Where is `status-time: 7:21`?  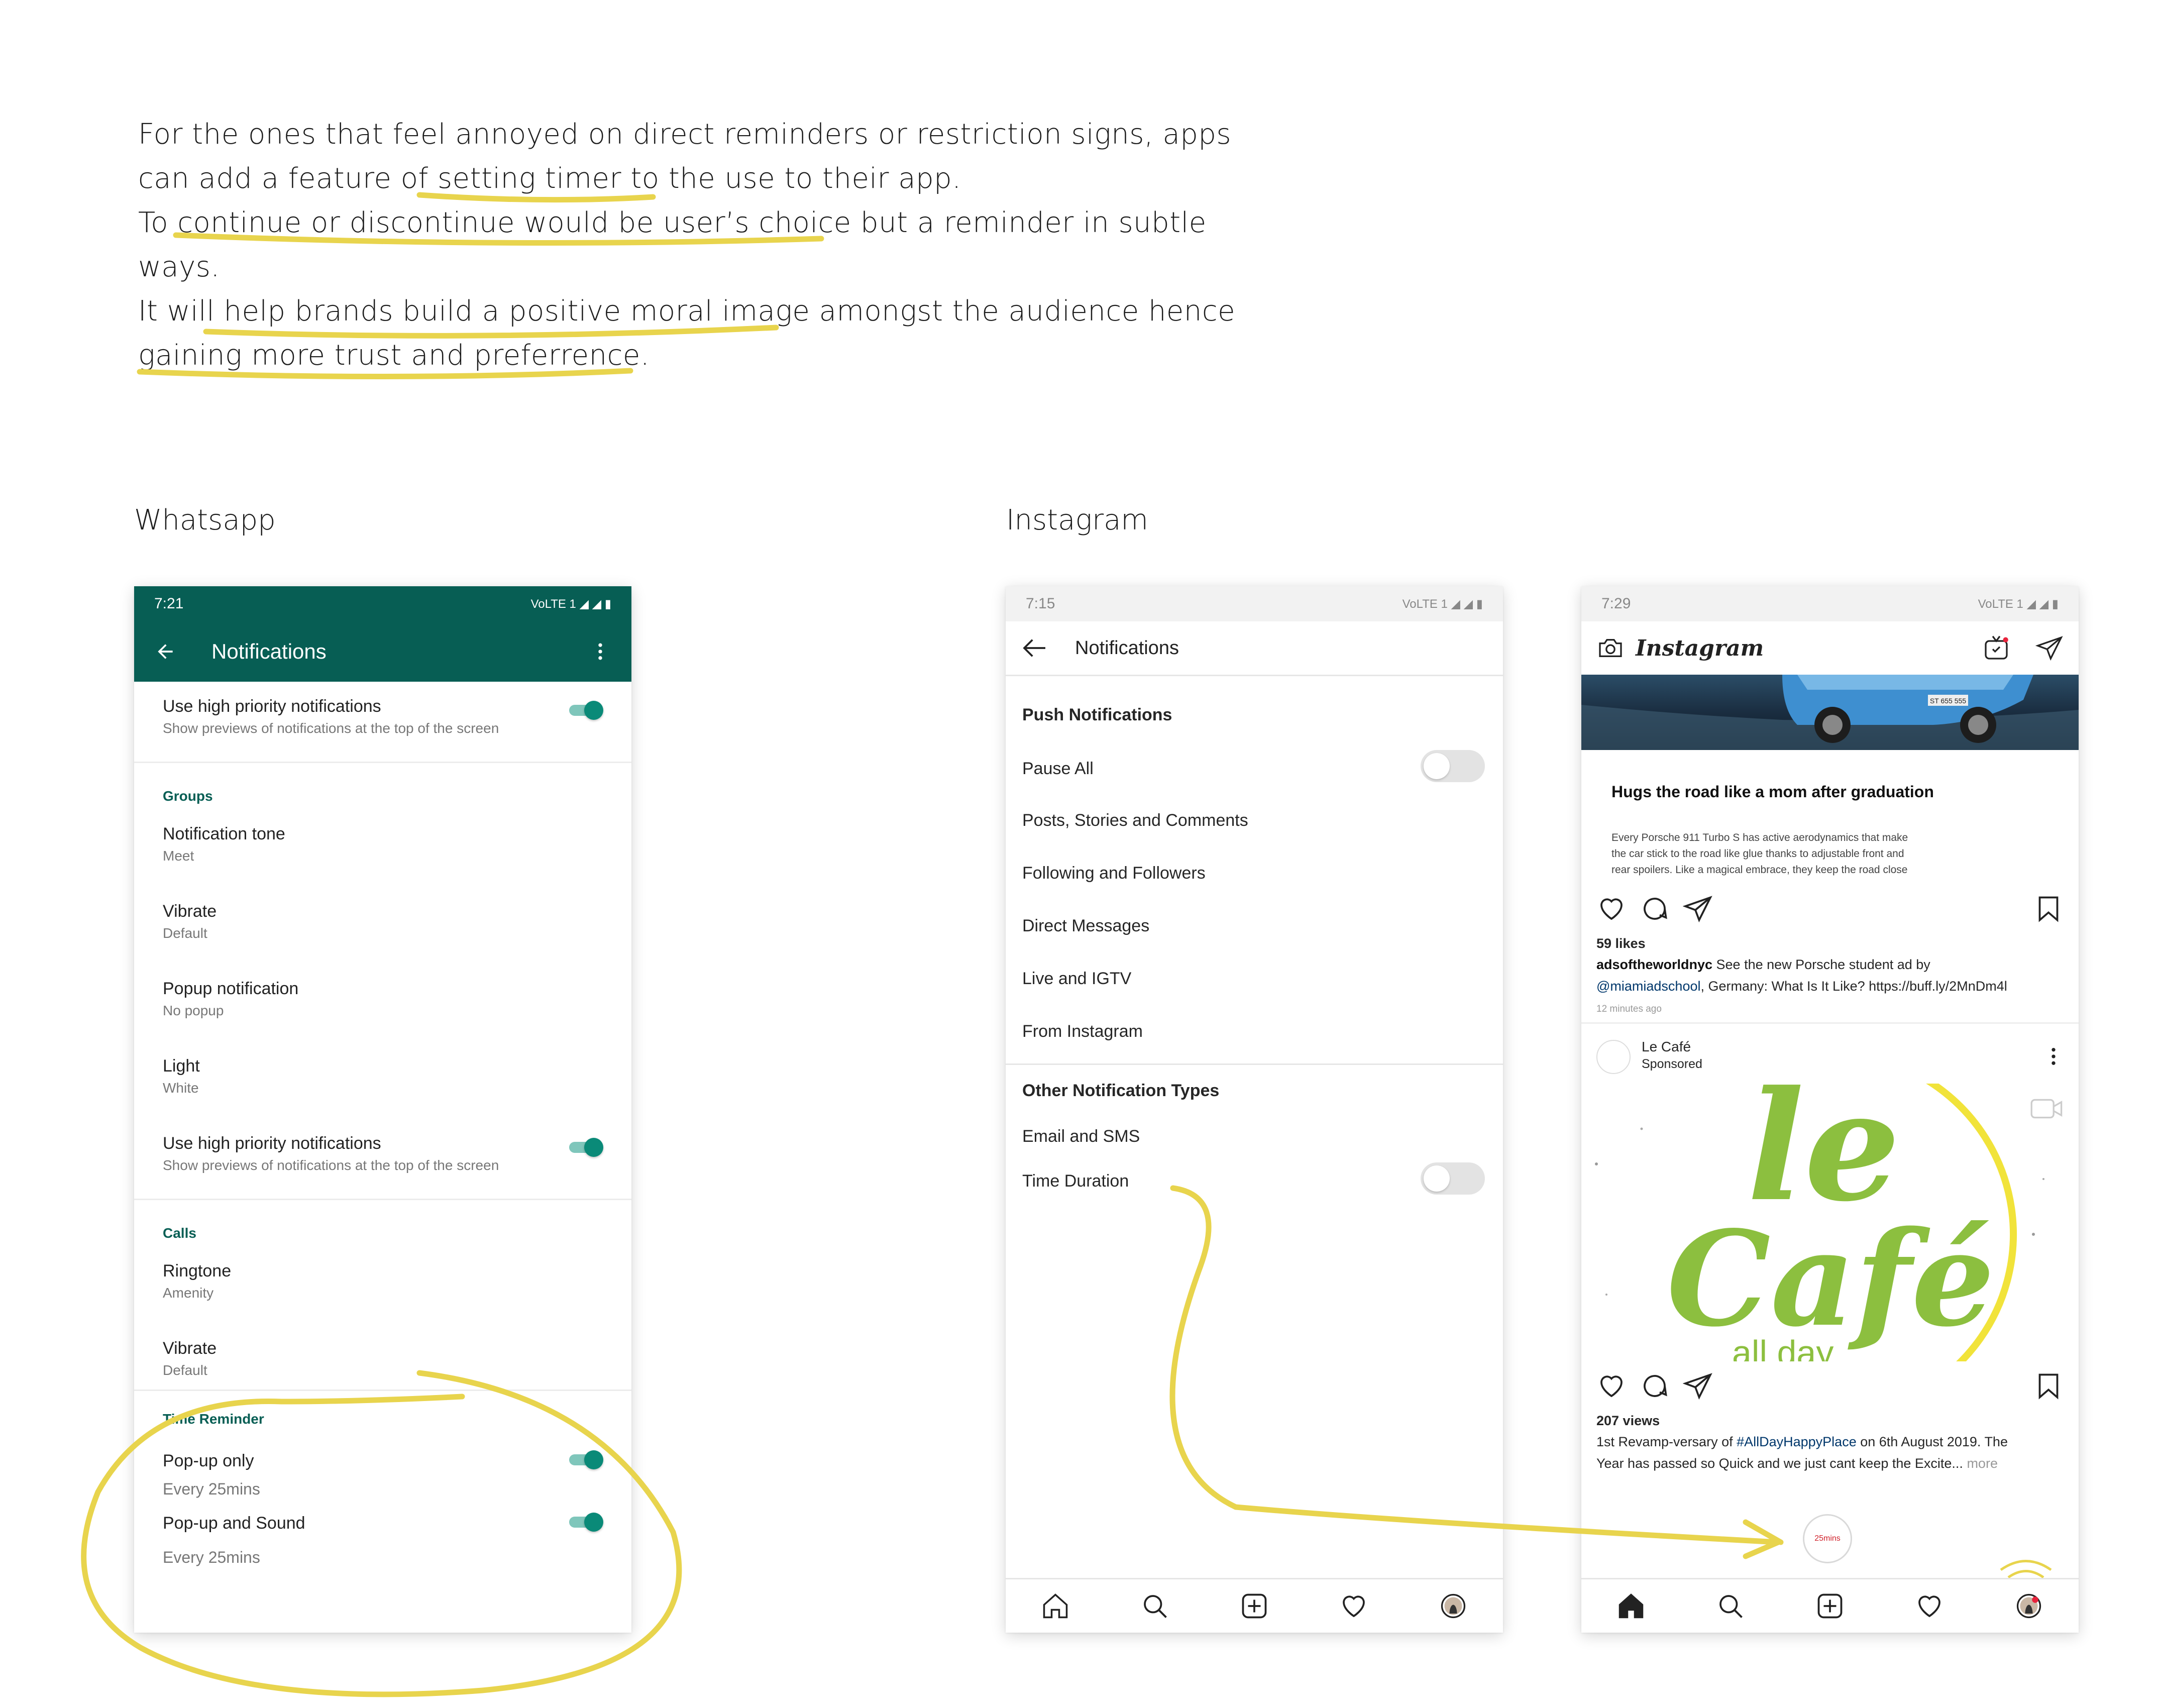 status-time: 7:21 is located at coordinates (169, 603).